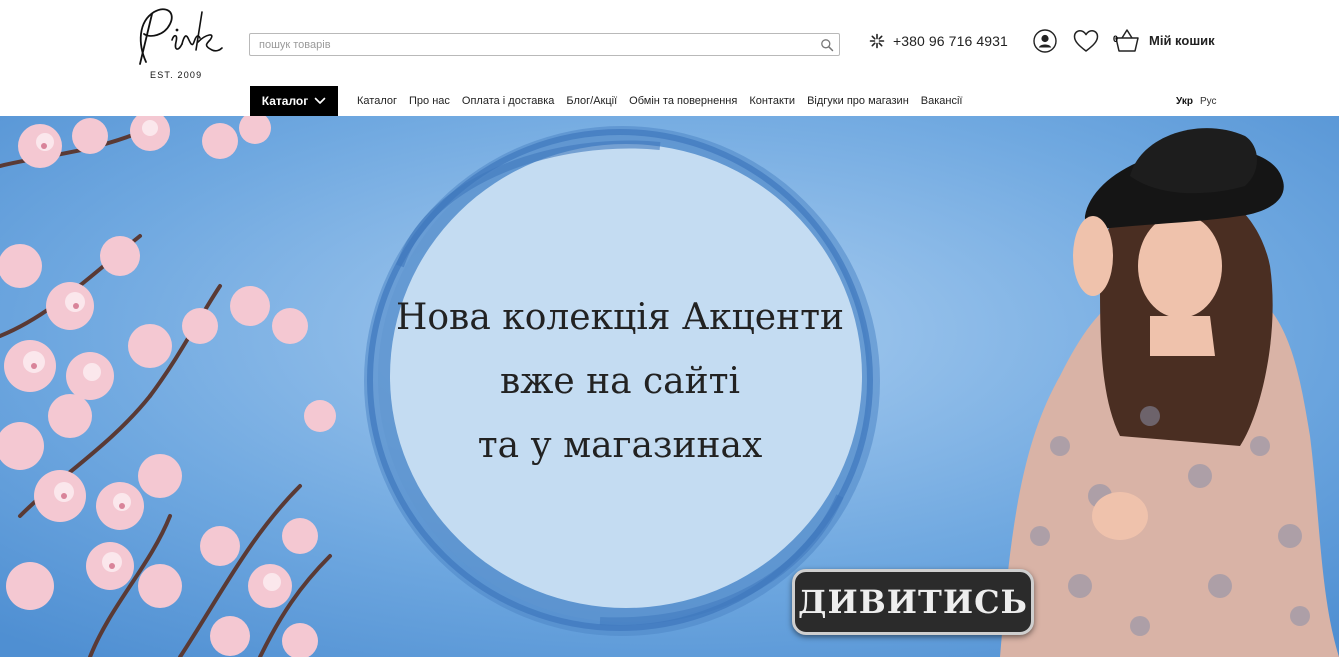 The image size is (1339, 657). What do you see at coordinates (1116, 39) in the screenshot?
I see `cart-count-badge: 0` at bounding box center [1116, 39].